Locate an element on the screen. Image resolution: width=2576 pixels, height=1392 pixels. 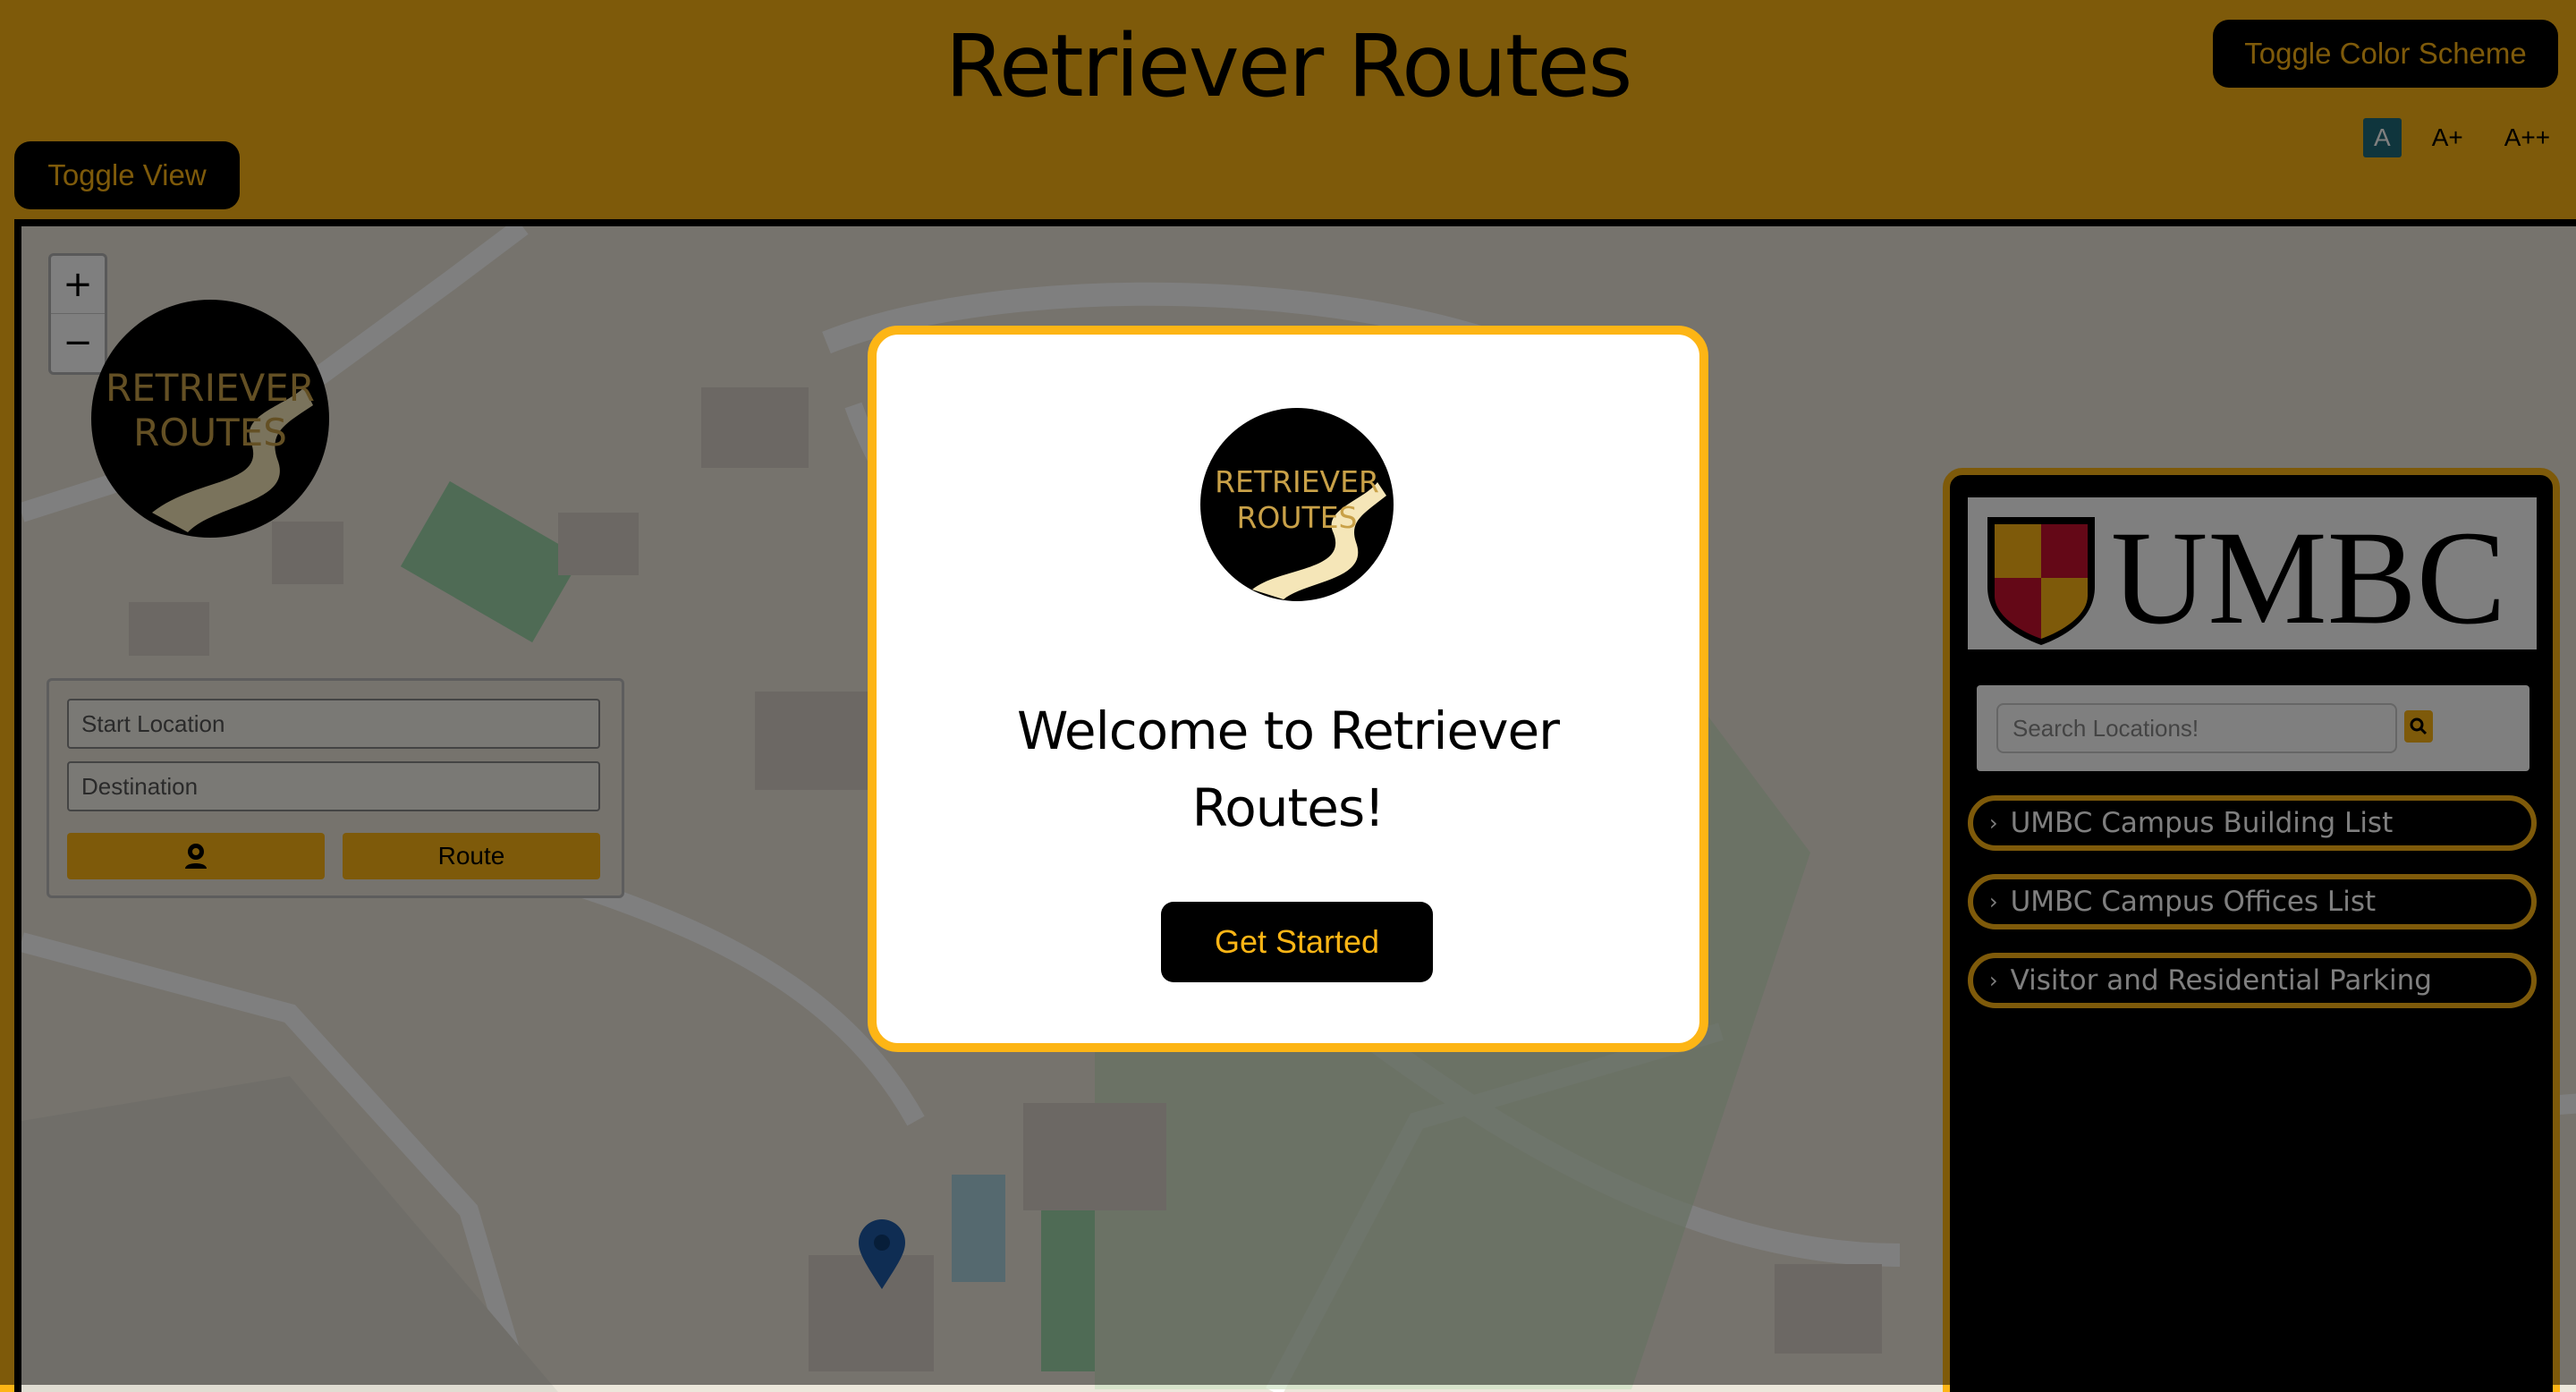
retriever-routes-logo: RETRIEVER ROUTES is located at coordinates (1297, 504).